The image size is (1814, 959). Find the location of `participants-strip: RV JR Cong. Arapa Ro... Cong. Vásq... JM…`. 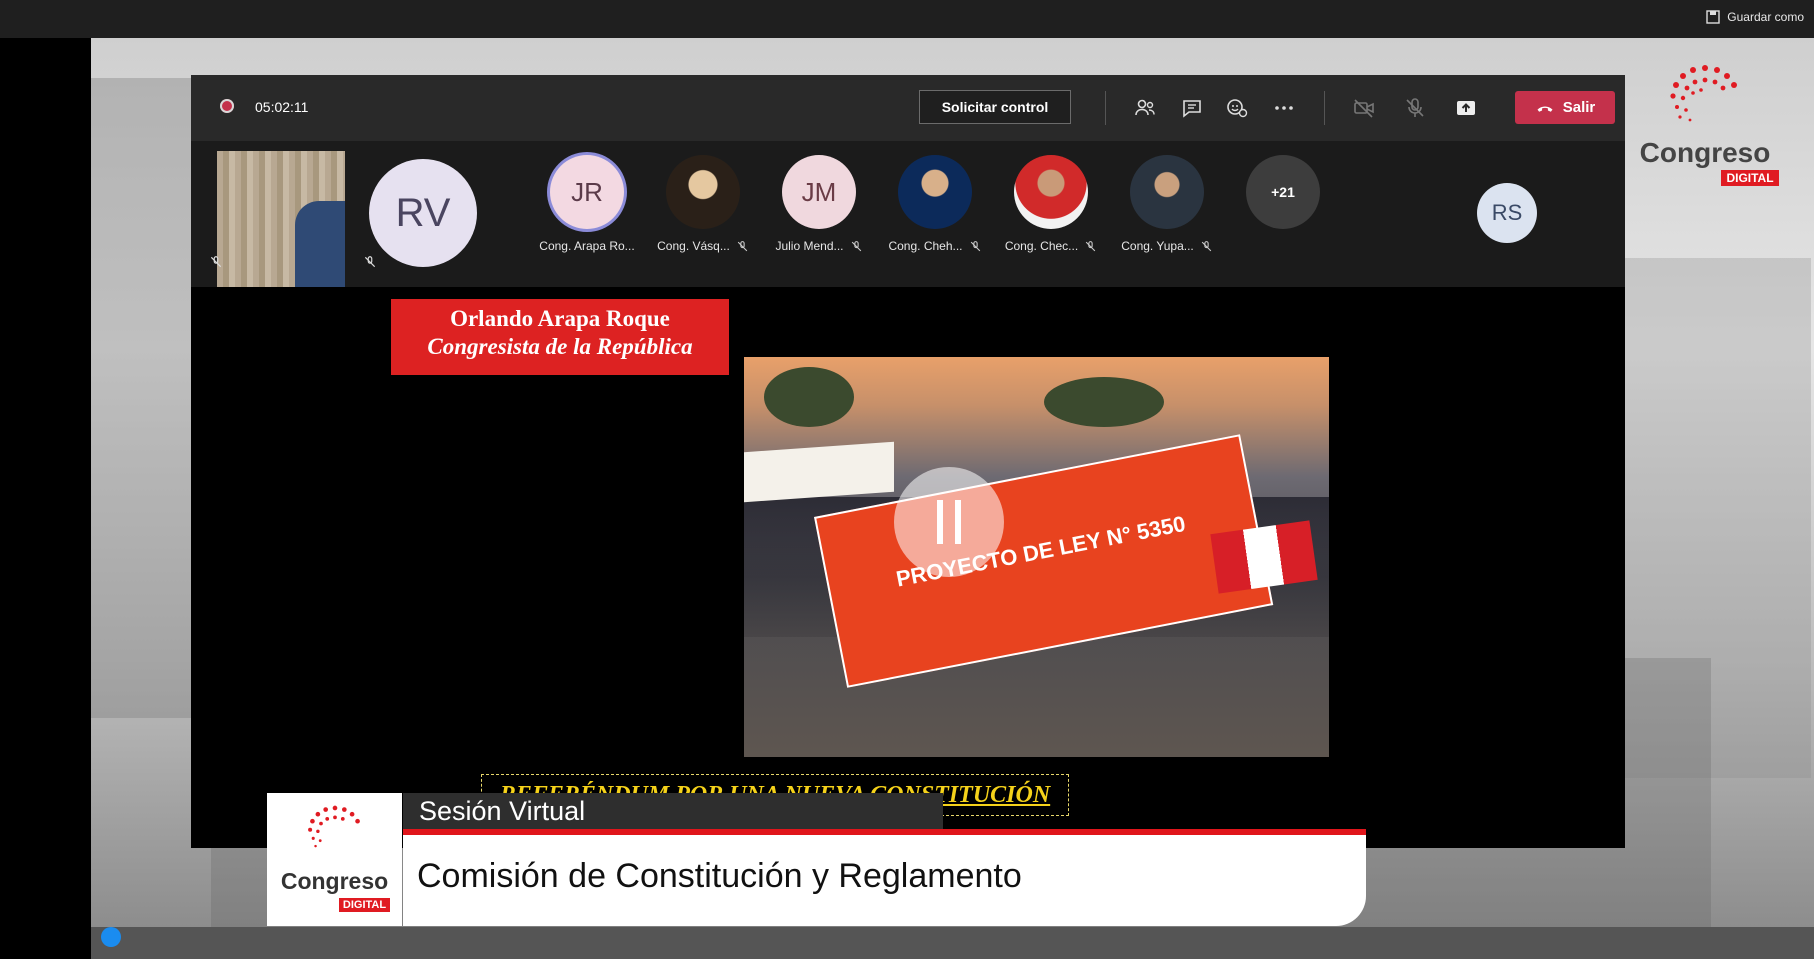

participants-strip: RV JR Cong. Arapa Ro... Cong. Vásq... JM… is located at coordinates (908, 216).